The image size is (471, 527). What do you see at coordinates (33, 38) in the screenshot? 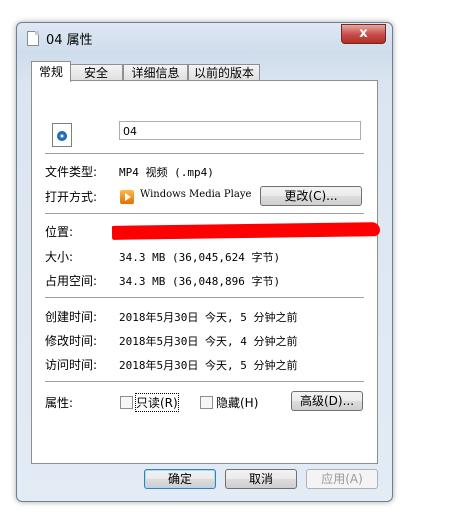
I see `file-icon` at bounding box center [33, 38].